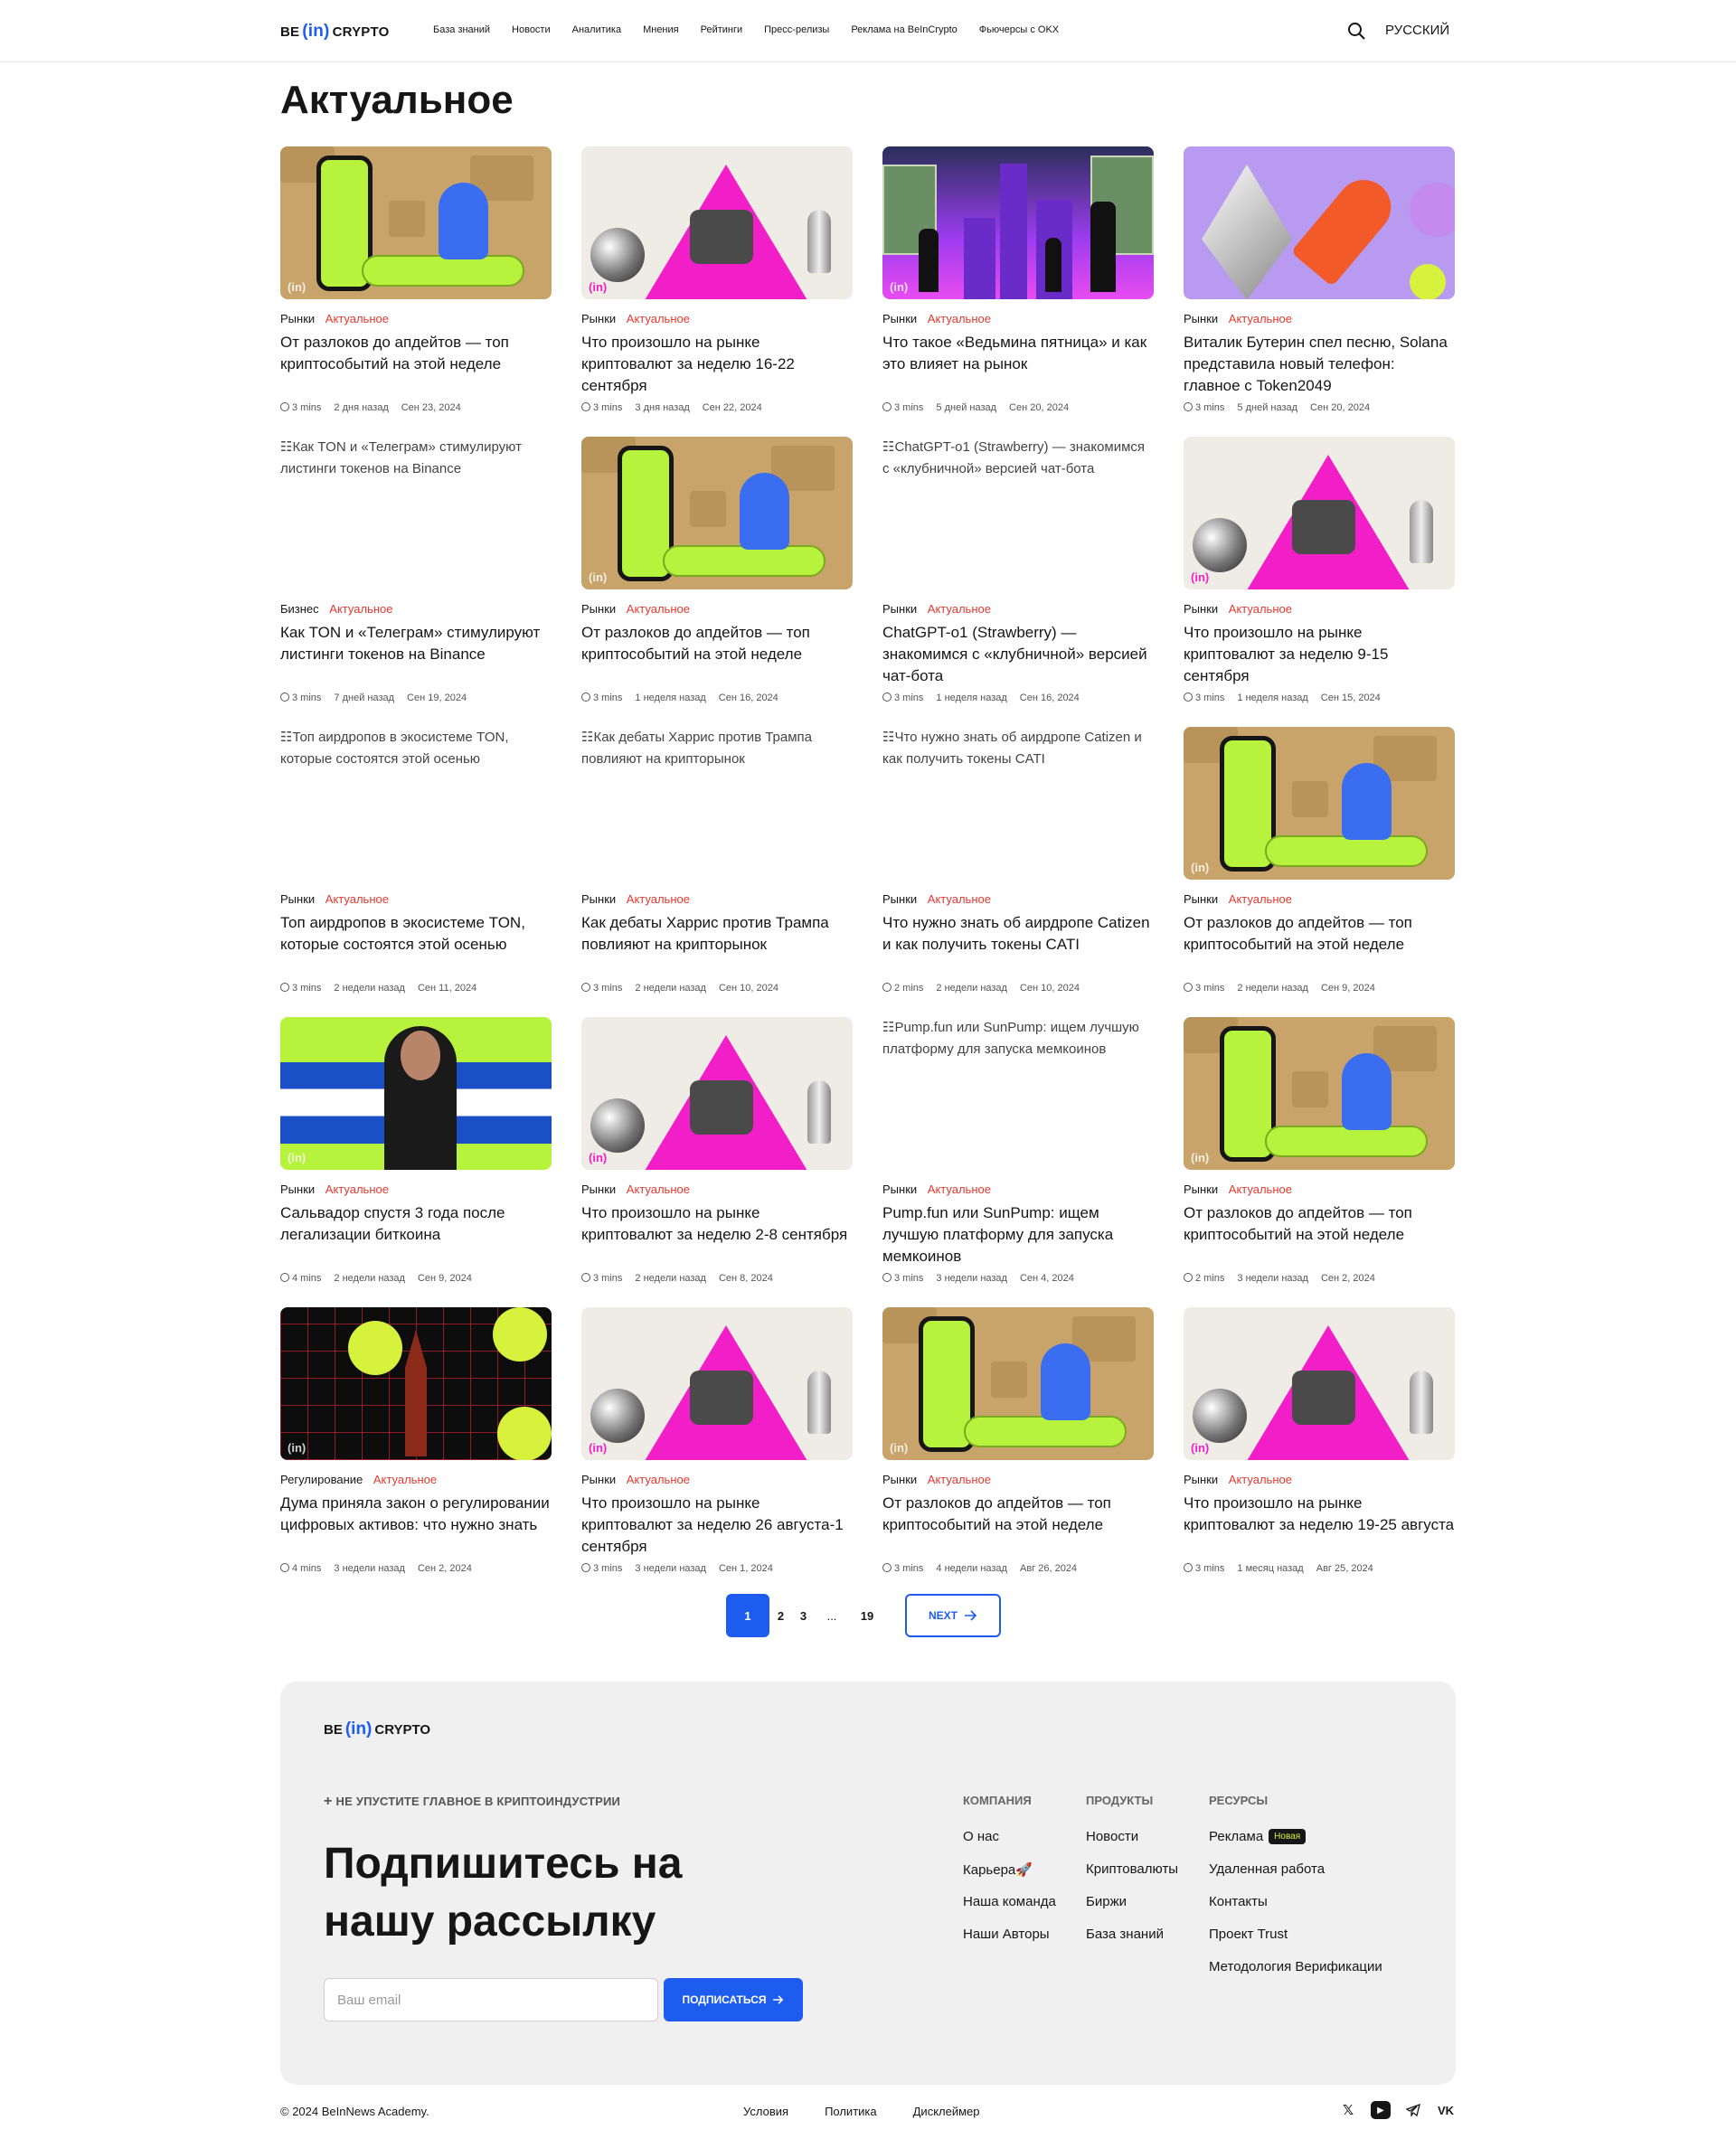  What do you see at coordinates (851, 2112) in the screenshot?
I see `policy-link: Политика` at bounding box center [851, 2112].